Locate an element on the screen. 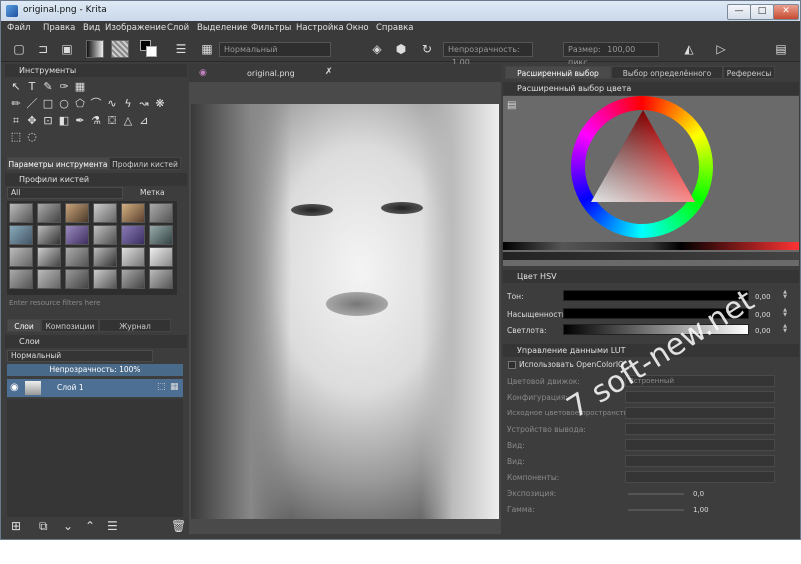 This screenshot has height=564, width=801. delete-layer-icon: 🗑 is located at coordinates (178, 526).